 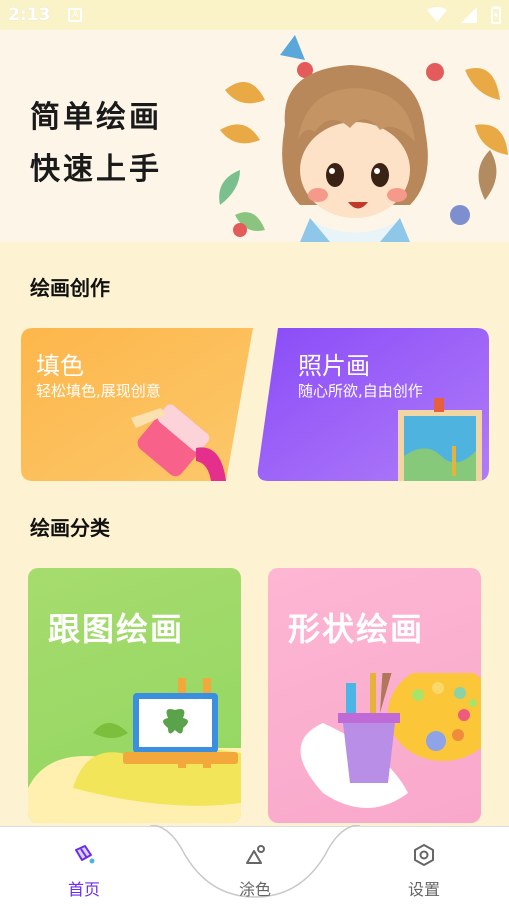 I want to click on status-bar: 2:13 A, so click(x=254, y=15).